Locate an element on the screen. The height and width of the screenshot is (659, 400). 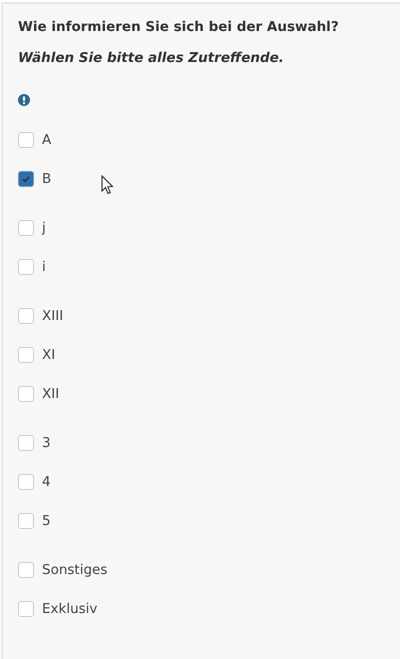
option-label: j is located at coordinates (44, 228).